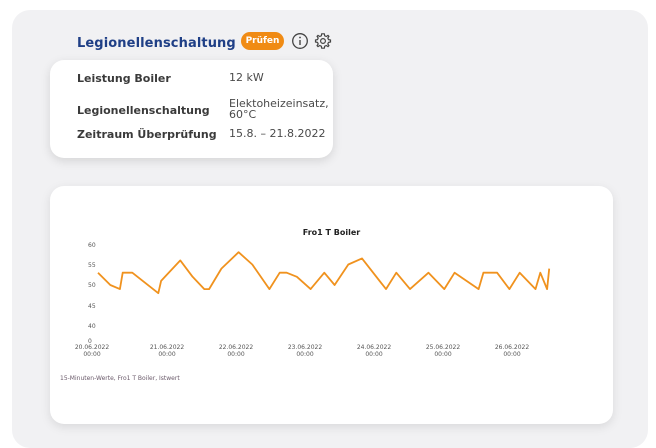 Image resolution: width=656 pixels, height=448 pixels. I want to click on detail-value: 15.8. – 21.8.2022, so click(277, 133).